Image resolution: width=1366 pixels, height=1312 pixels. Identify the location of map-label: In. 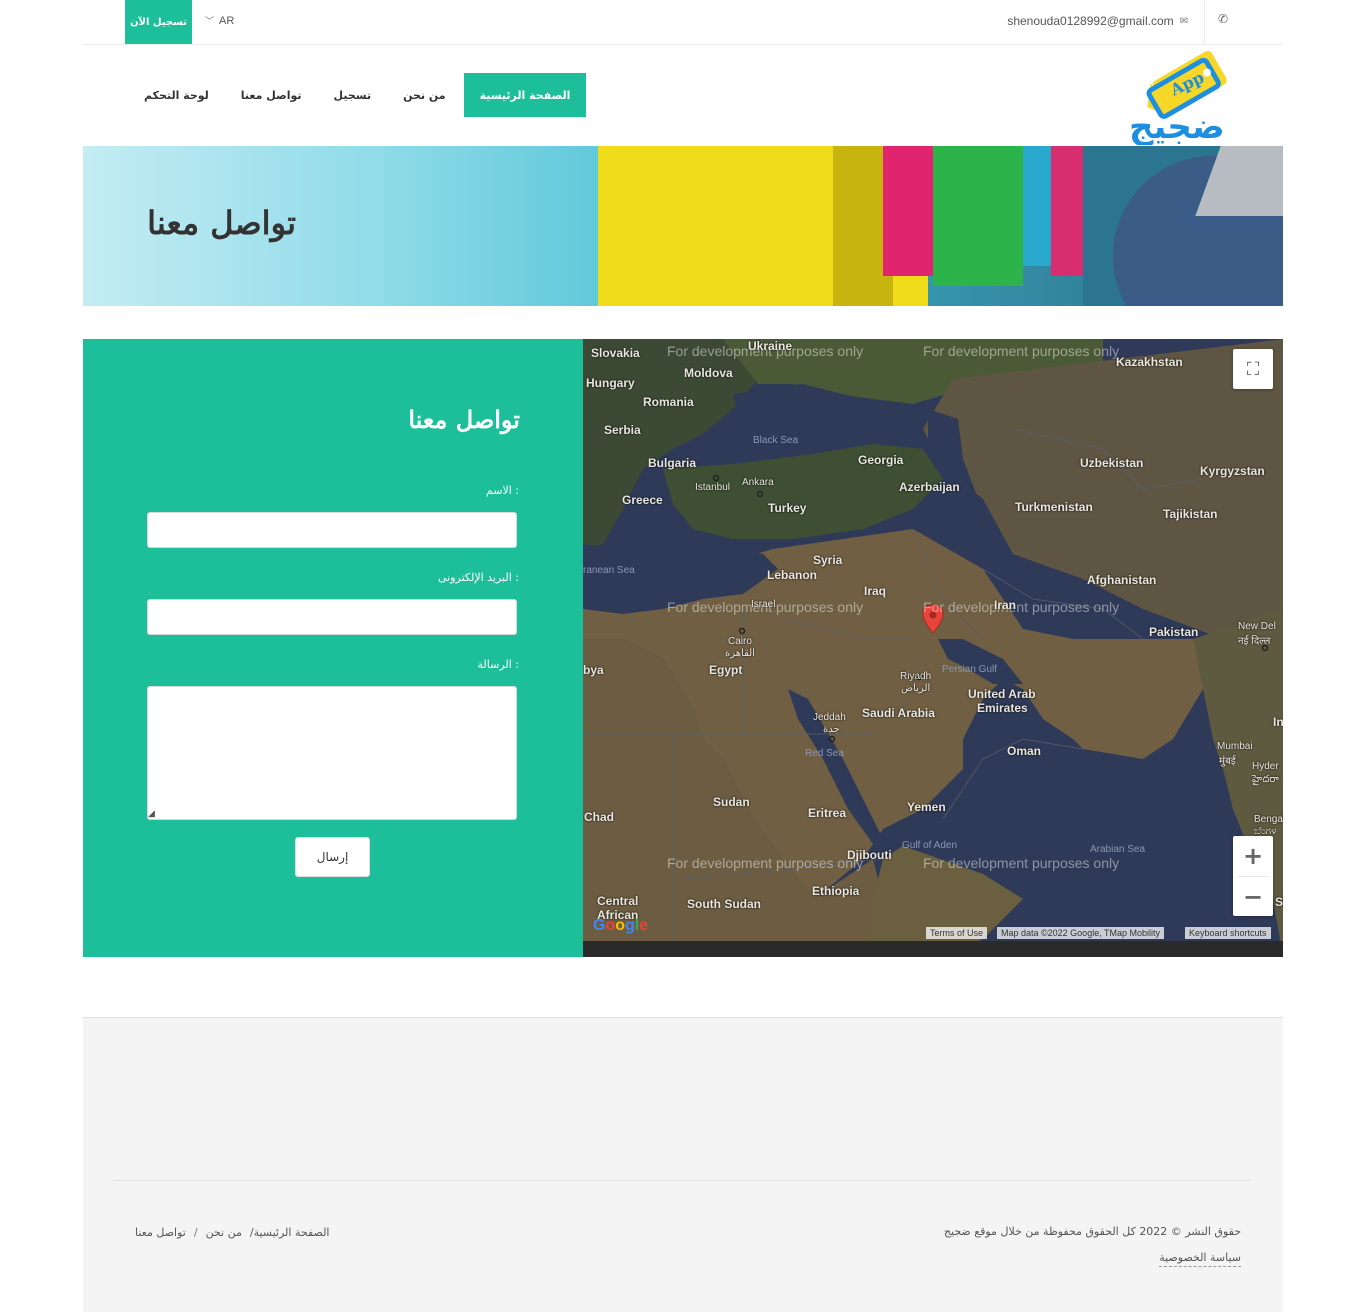
(1278, 722).